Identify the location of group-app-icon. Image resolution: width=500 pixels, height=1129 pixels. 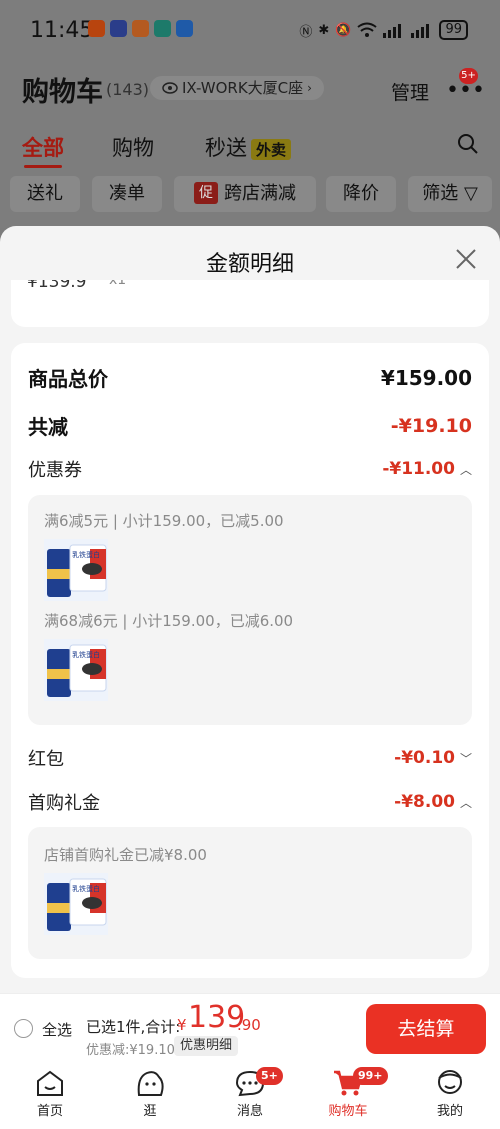
(118, 28).